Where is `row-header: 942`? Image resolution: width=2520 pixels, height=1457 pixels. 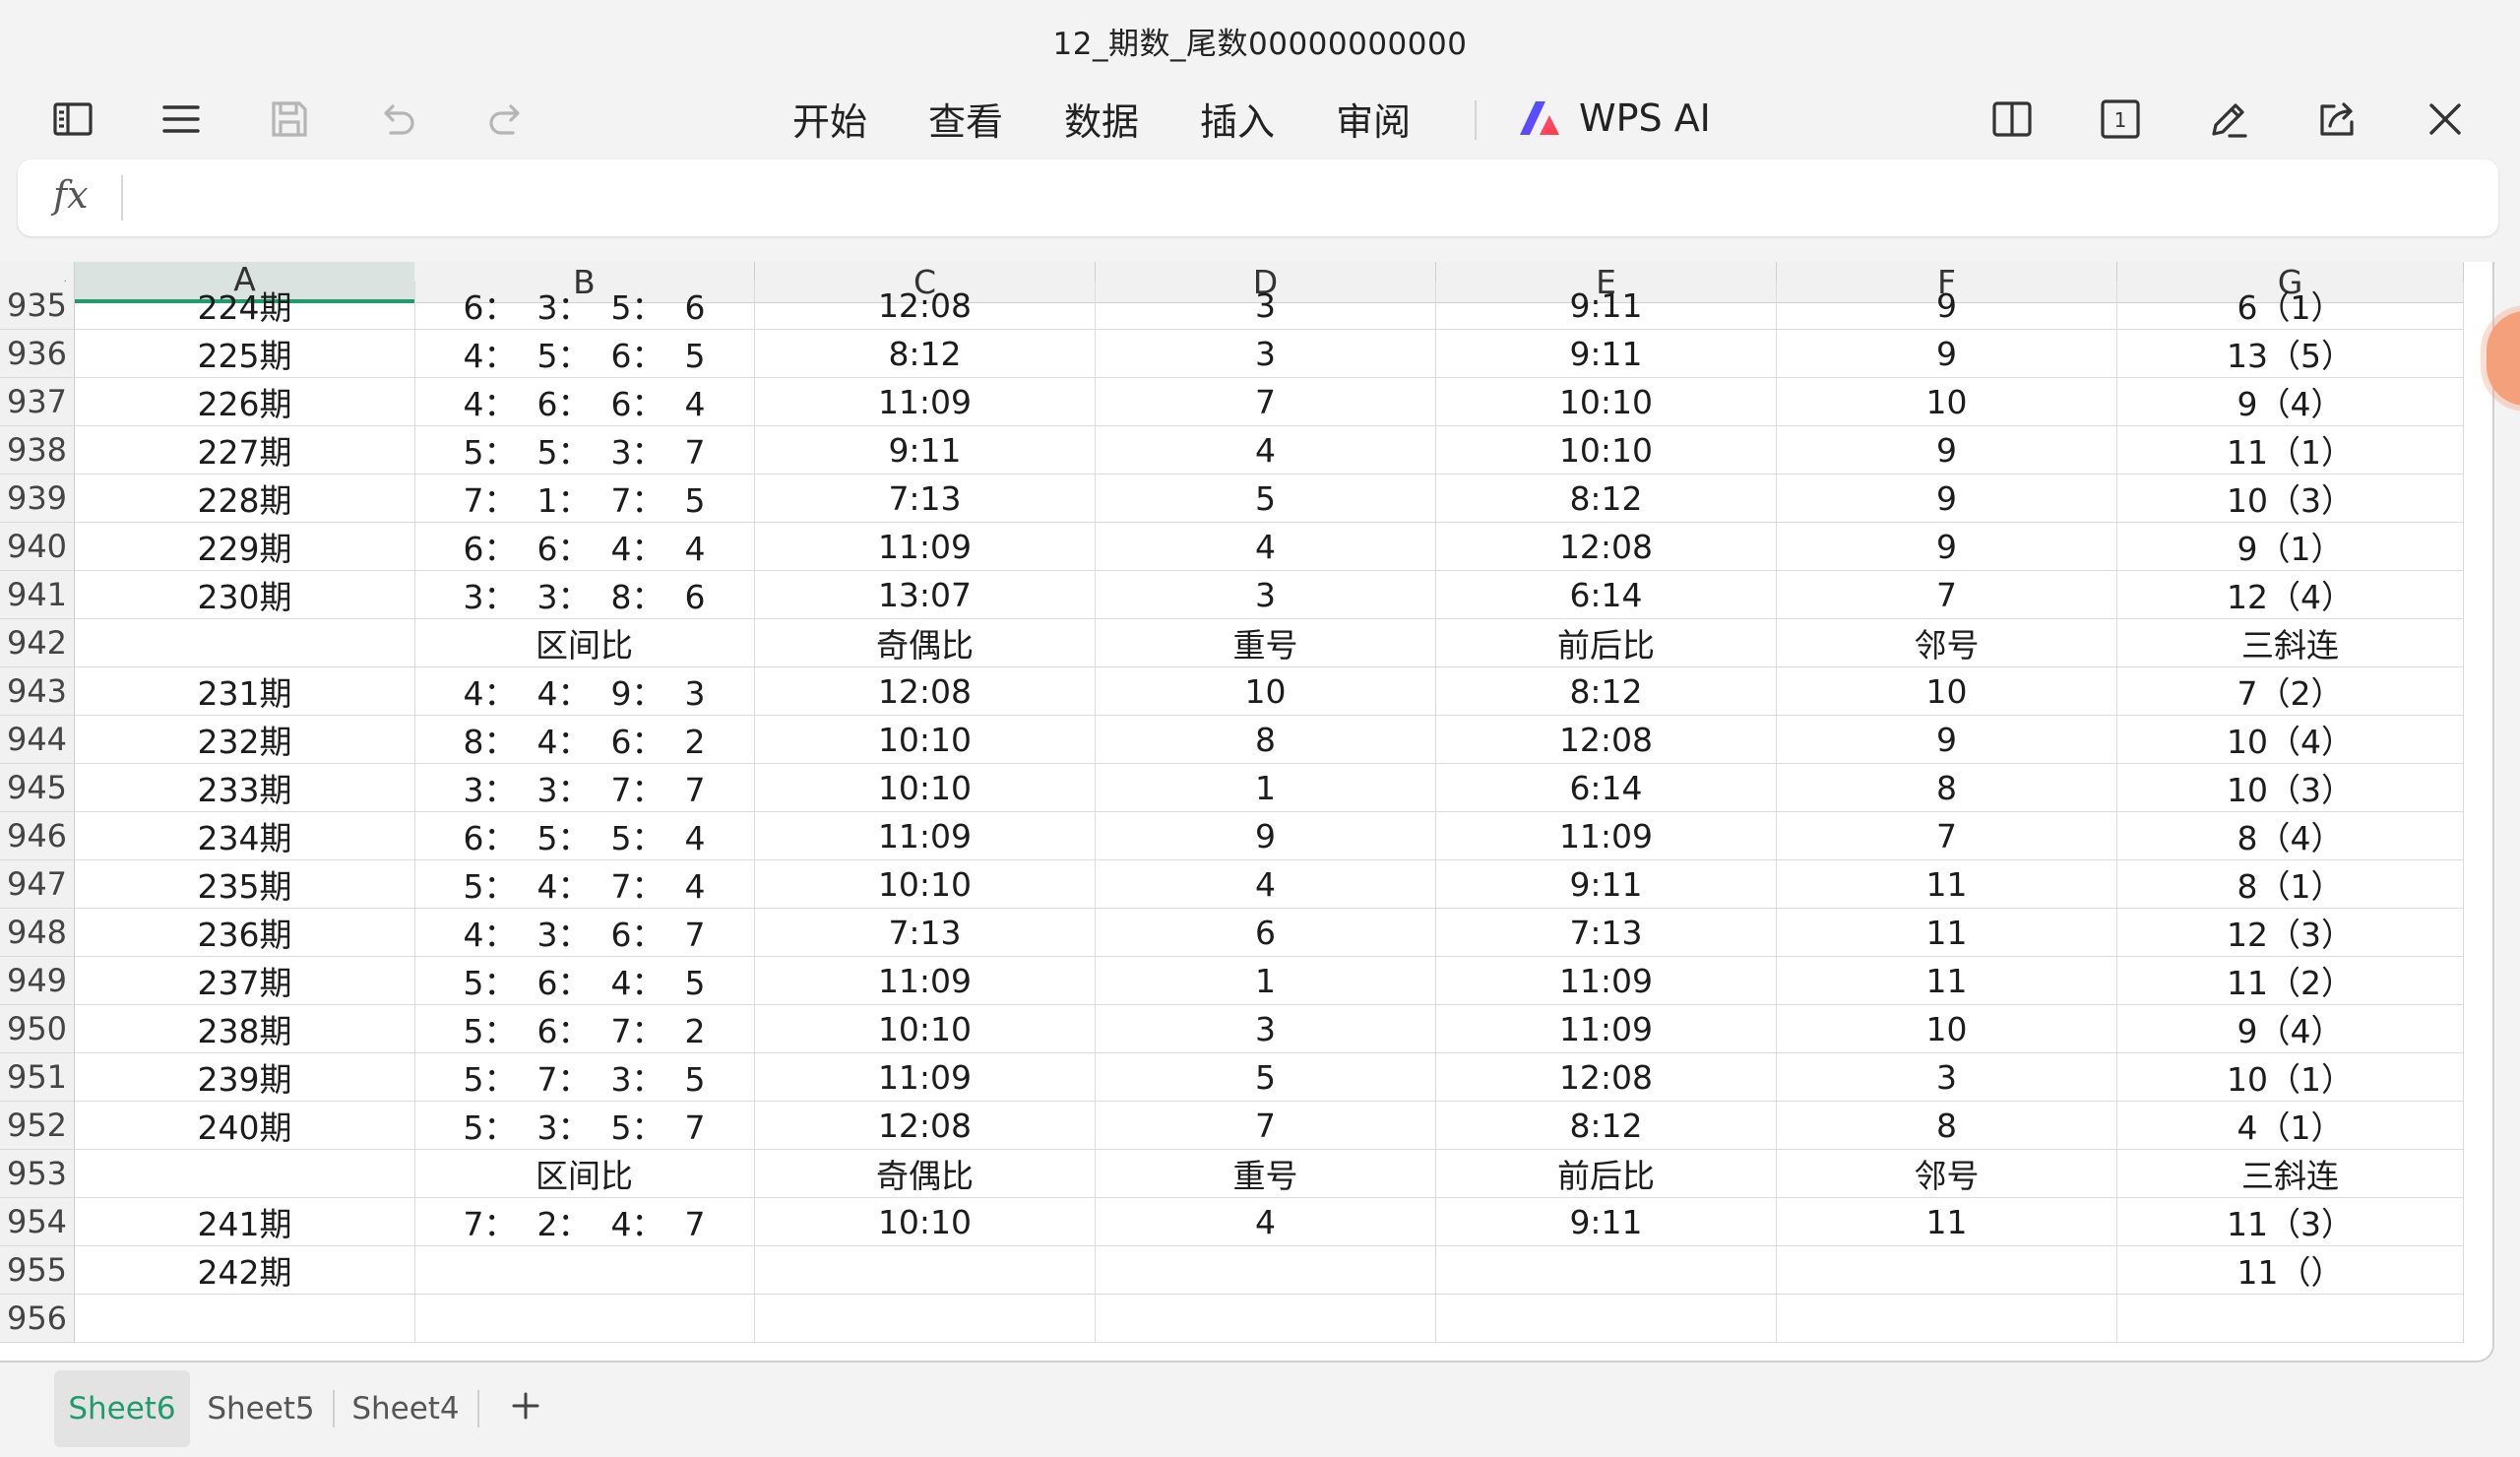 row-header: 942 is located at coordinates (37, 643).